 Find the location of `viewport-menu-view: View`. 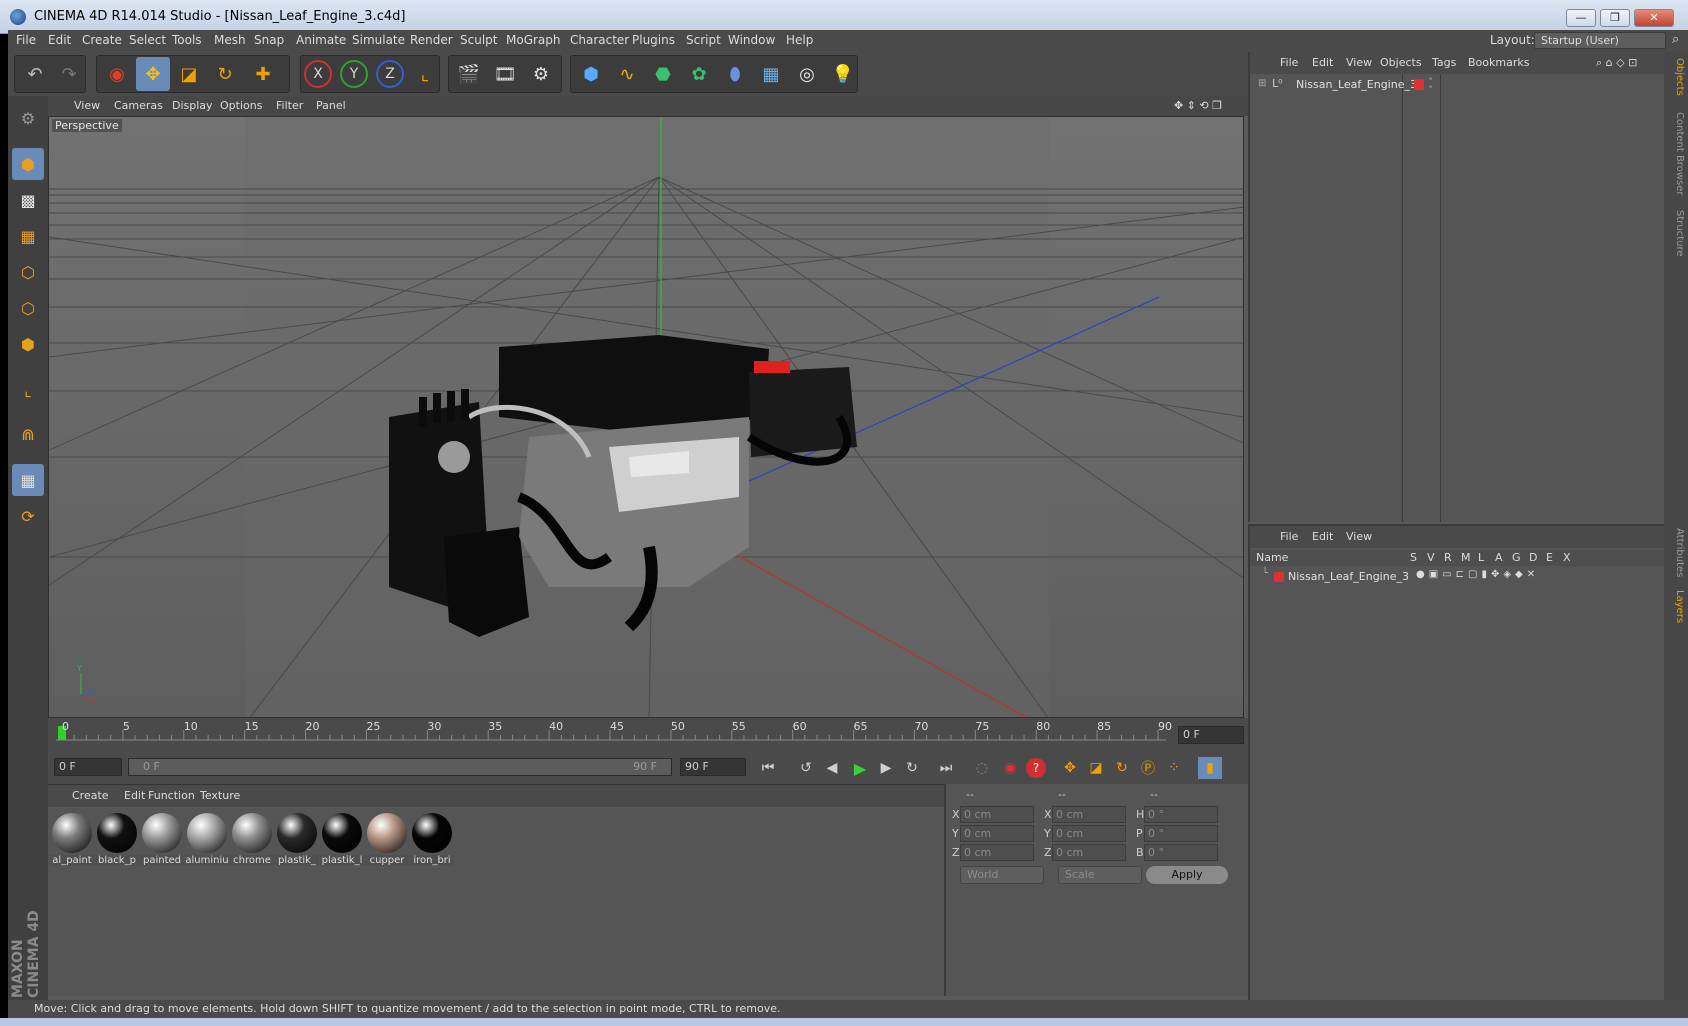

viewport-menu-view: View is located at coordinates (87, 105).